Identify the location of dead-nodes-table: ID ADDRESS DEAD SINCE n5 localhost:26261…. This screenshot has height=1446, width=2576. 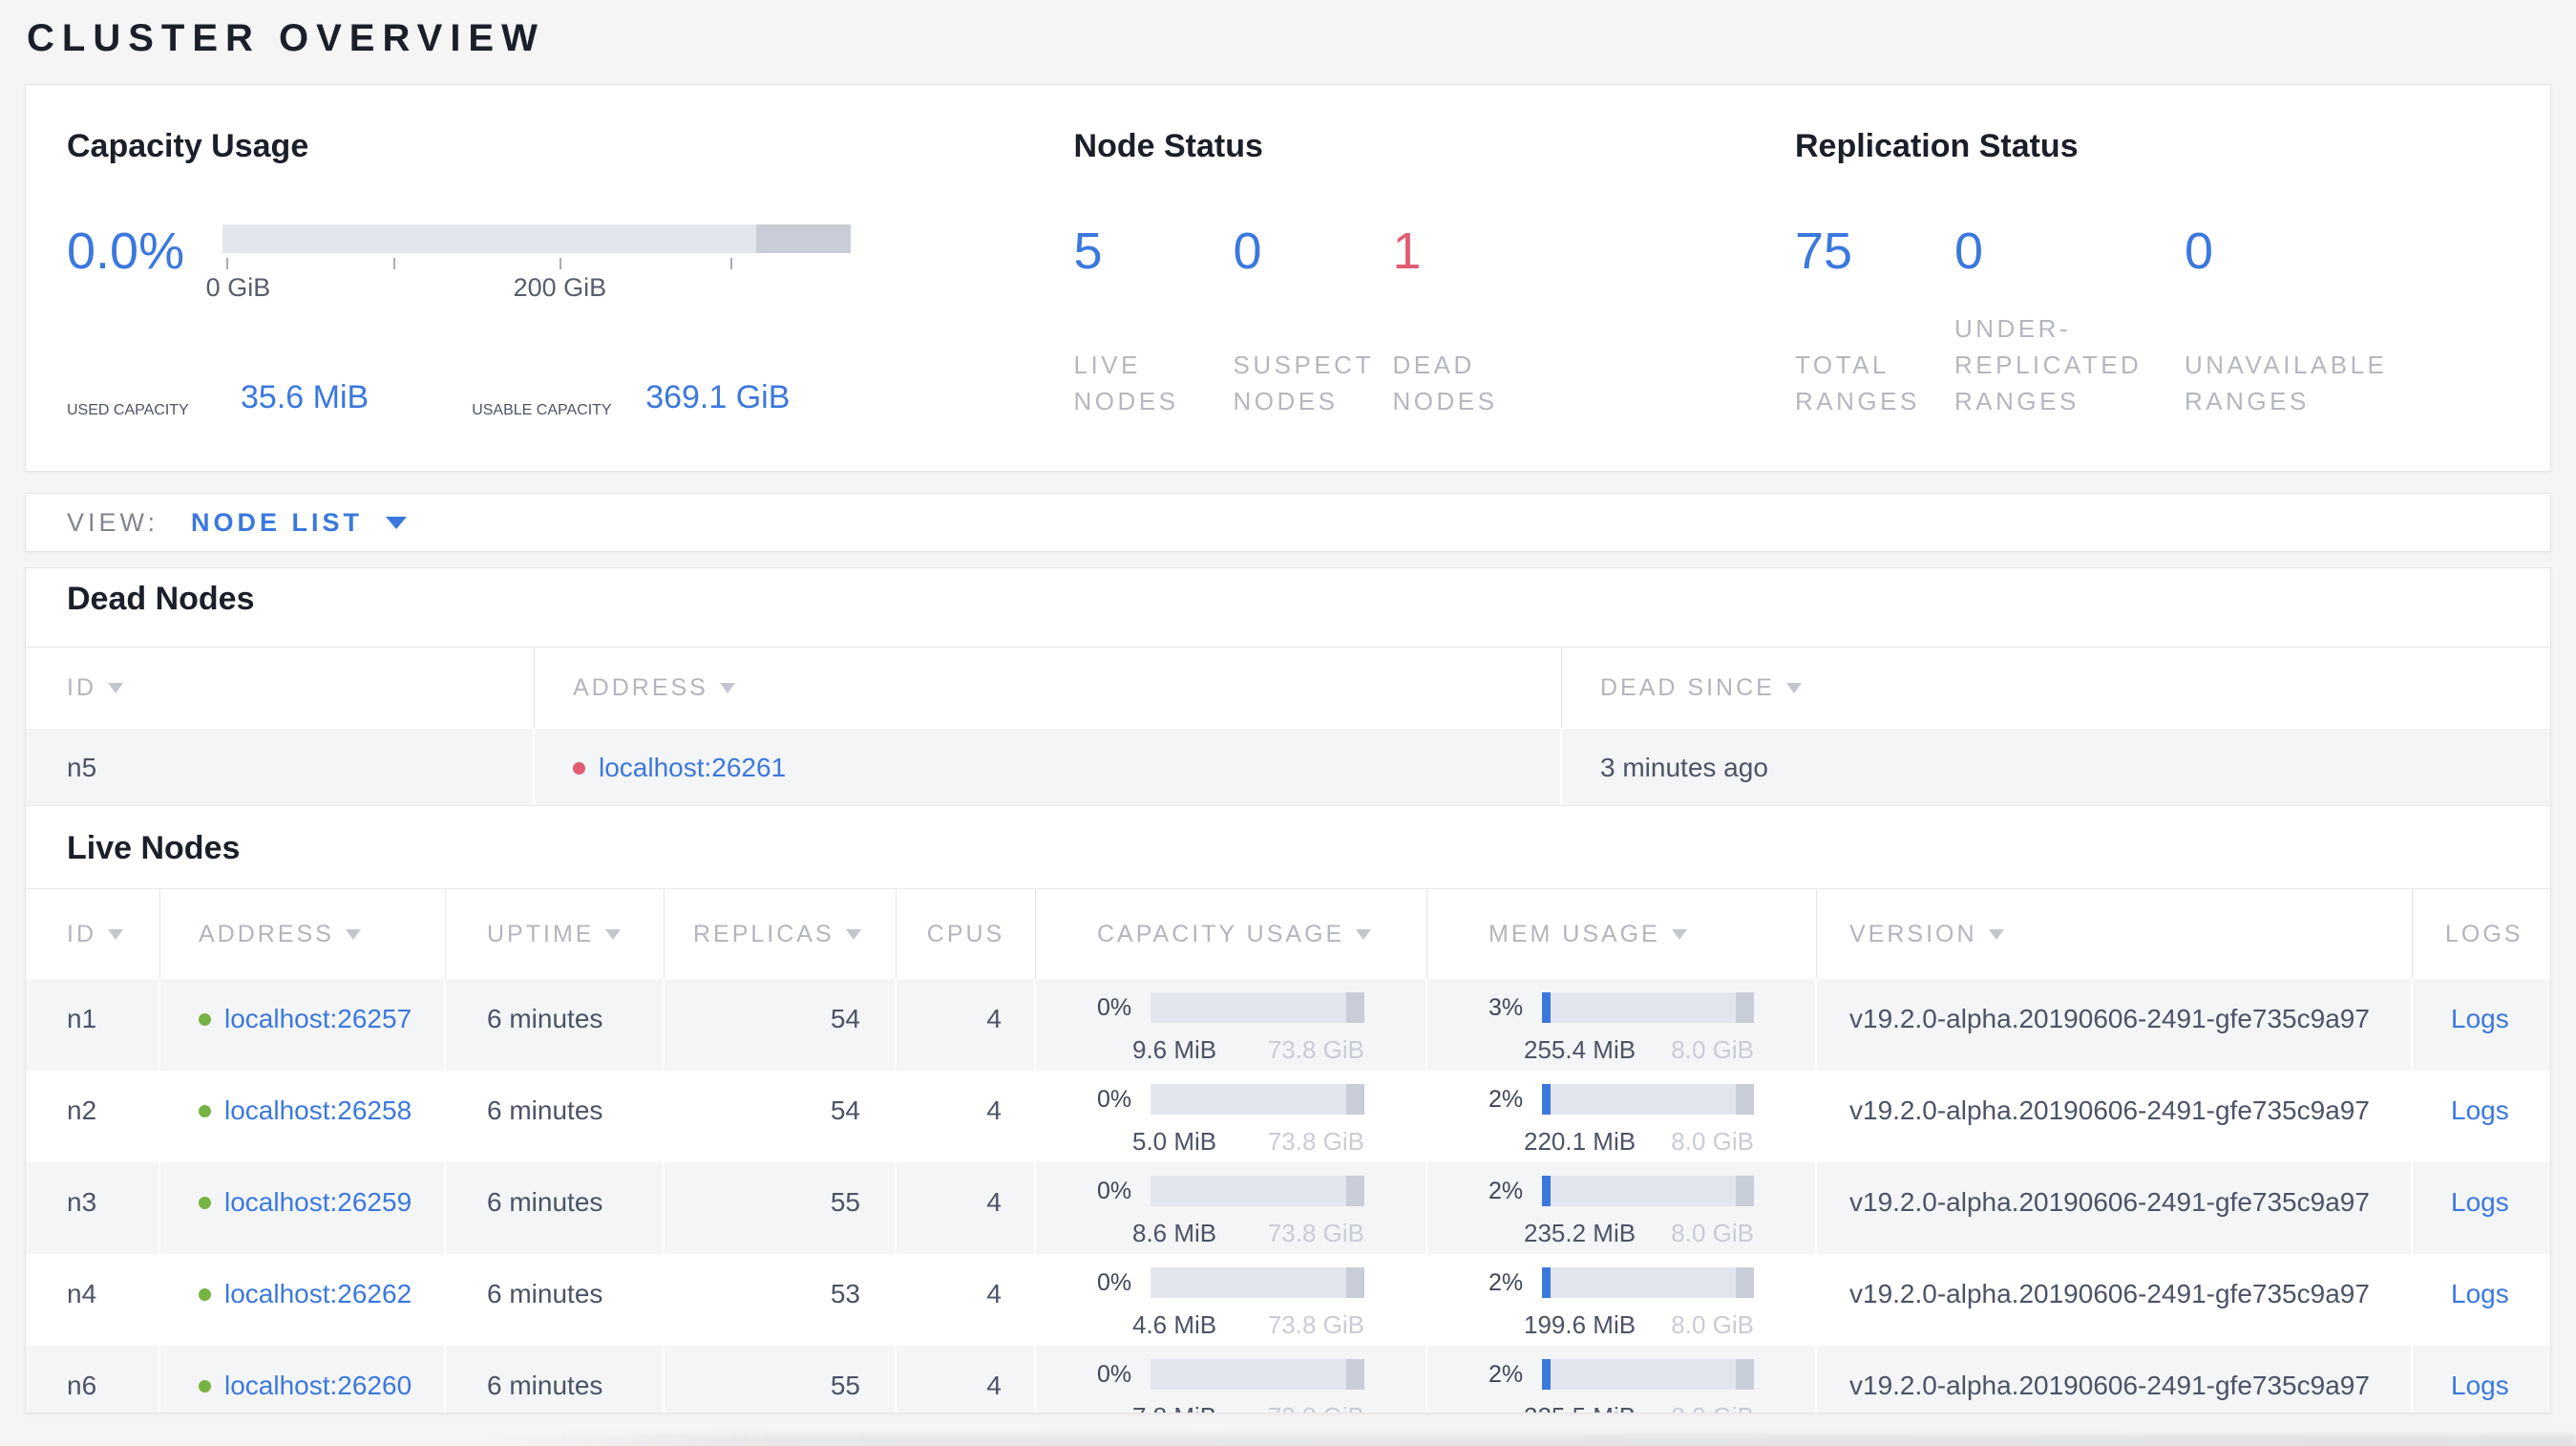
(1288, 726).